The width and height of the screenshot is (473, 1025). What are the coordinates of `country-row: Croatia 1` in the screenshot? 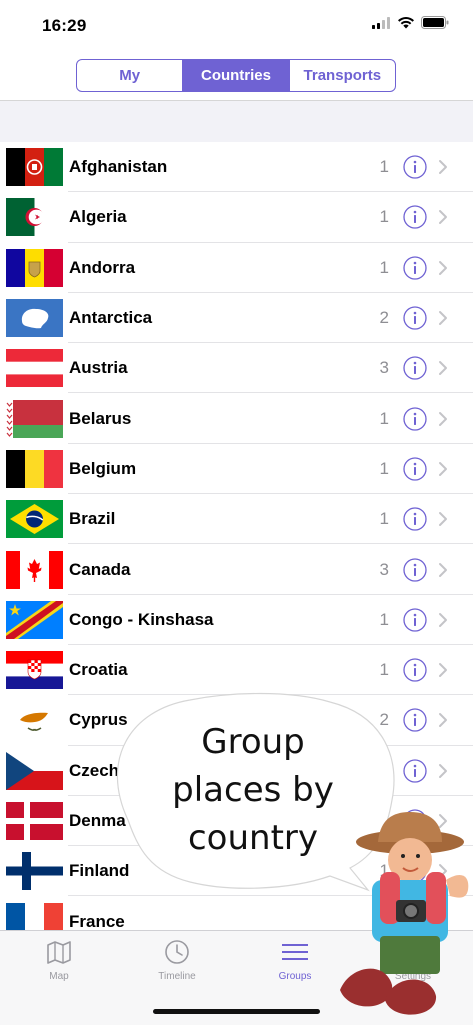 It's located at (236, 670).